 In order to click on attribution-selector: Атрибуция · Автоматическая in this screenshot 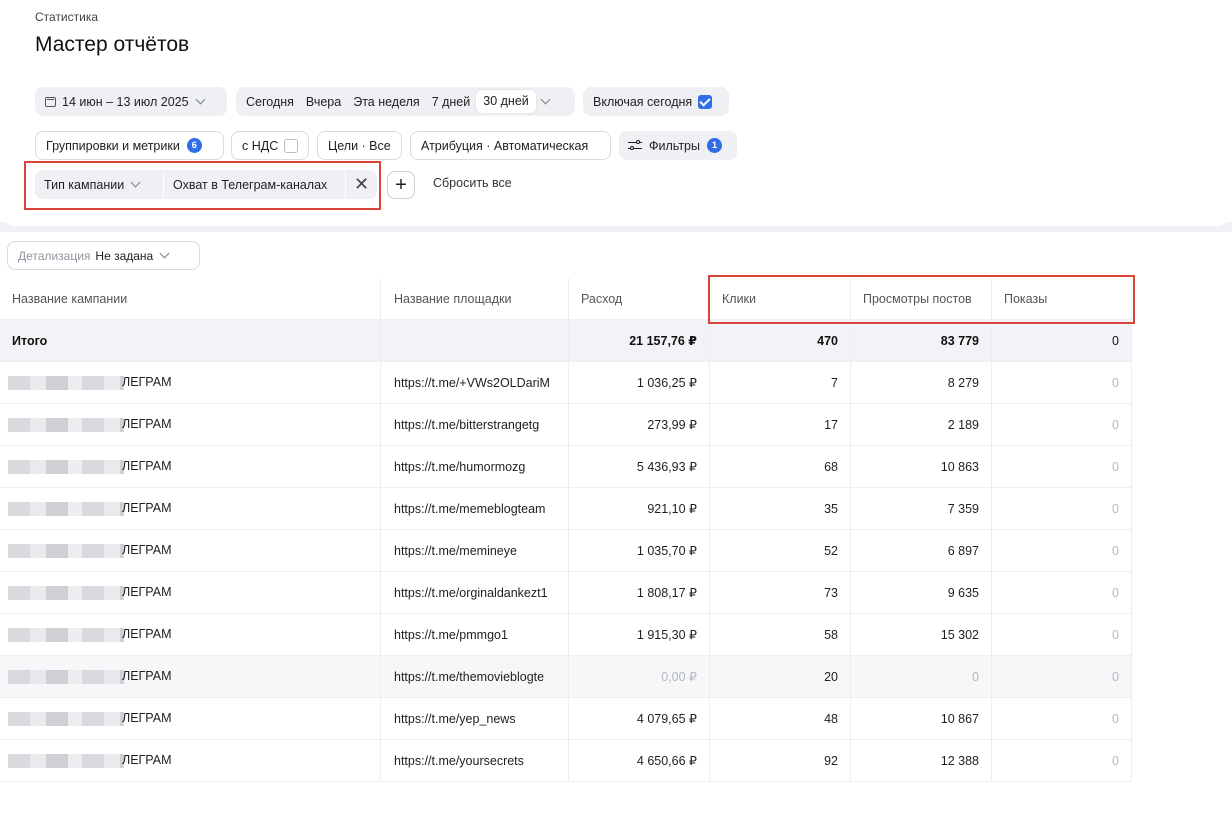, I will do `click(510, 145)`.